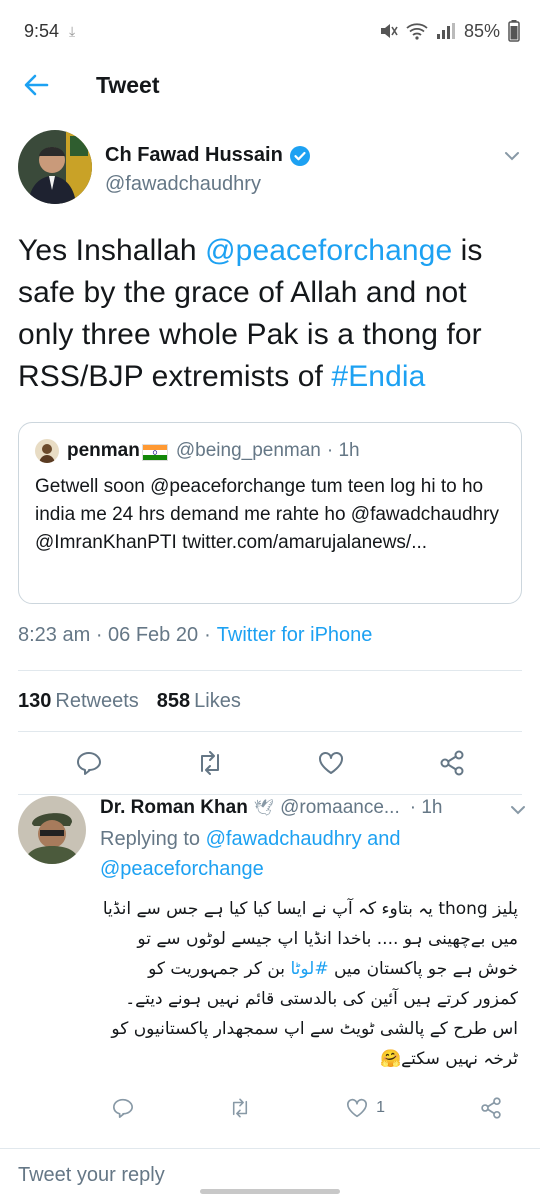  What do you see at coordinates (426, 807) in the screenshot?
I see `reply-time: · 1h` at bounding box center [426, 807].